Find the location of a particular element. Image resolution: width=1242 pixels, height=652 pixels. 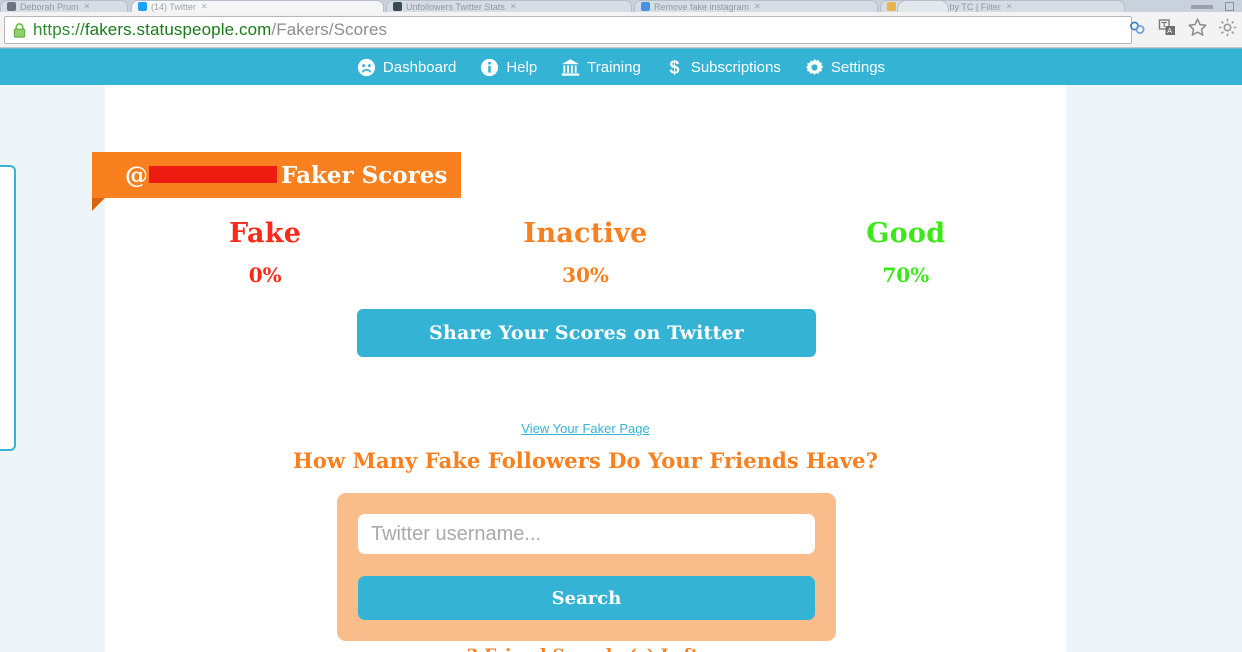

page-title-ribbon: @ Faker Scores is located at coordinates (276, 181).